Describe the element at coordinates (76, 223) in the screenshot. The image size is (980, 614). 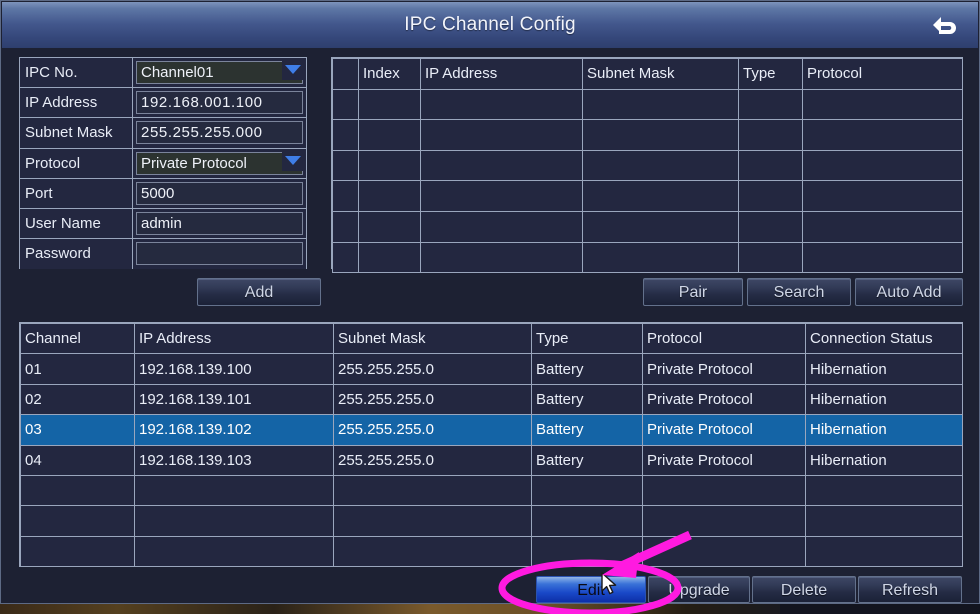
I see `form-label: User Name` at that location.